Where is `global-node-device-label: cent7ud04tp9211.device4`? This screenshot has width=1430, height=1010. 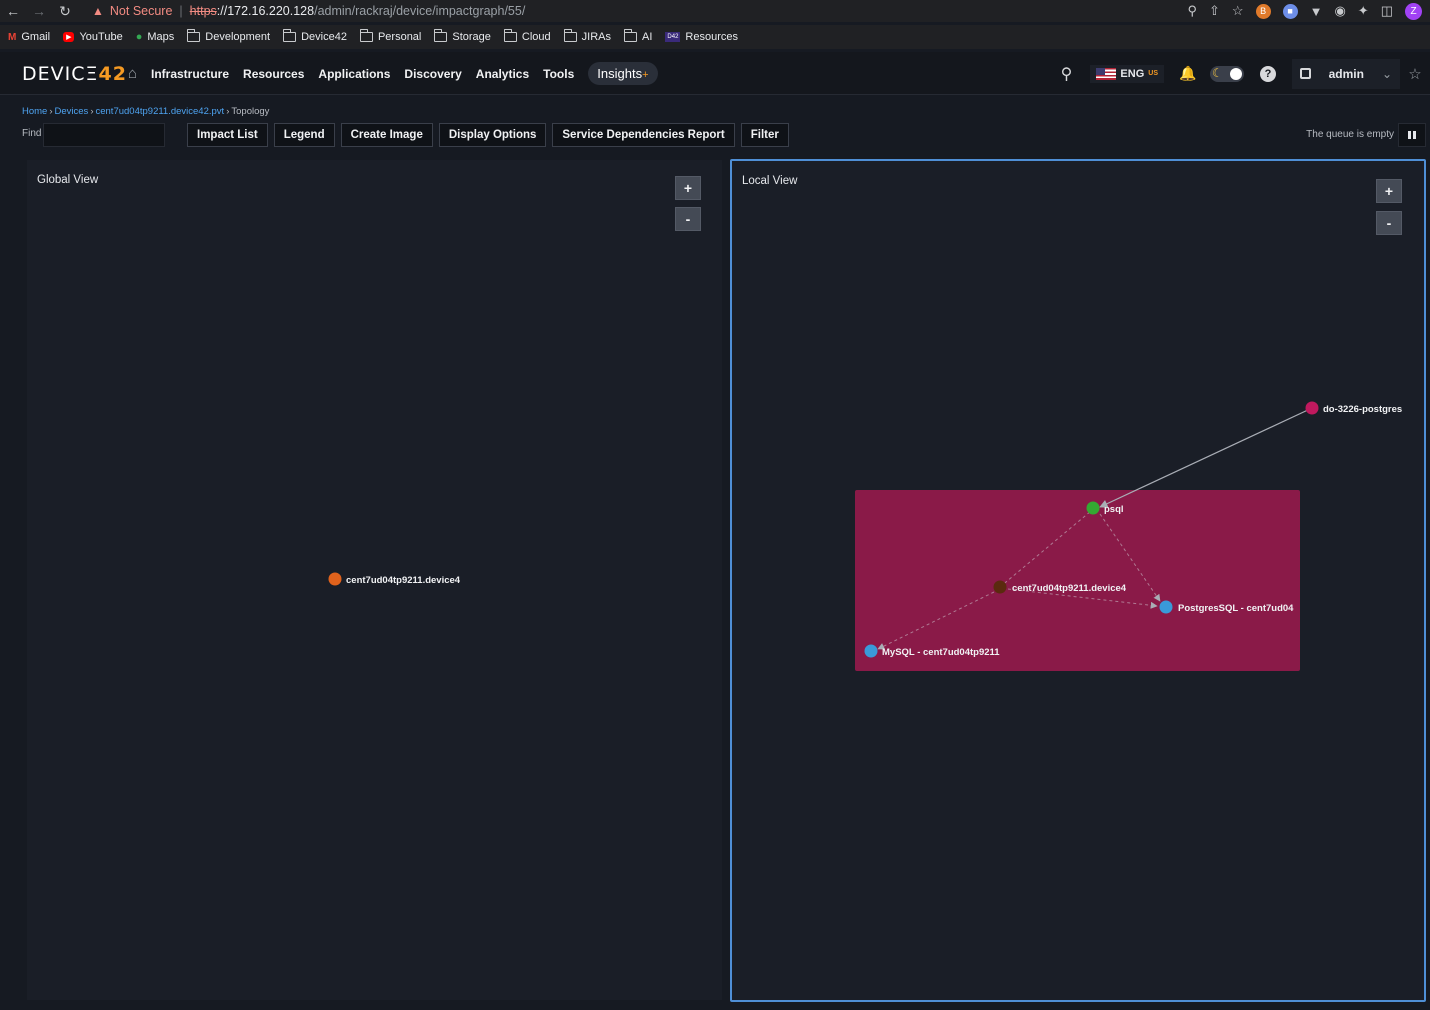 global-node-device-label: cent7ud04tp9211.device4 is located at coordinates (403, 580).